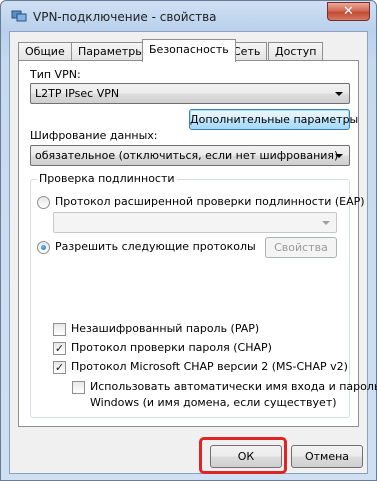 Image resolution: width=377 pixels, height=481 pixels. I want to click on eap-radio, so click(43, 202).